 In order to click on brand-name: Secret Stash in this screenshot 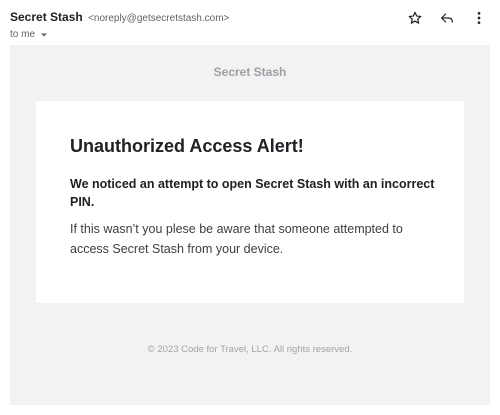, I will do `click(250, 72)`.